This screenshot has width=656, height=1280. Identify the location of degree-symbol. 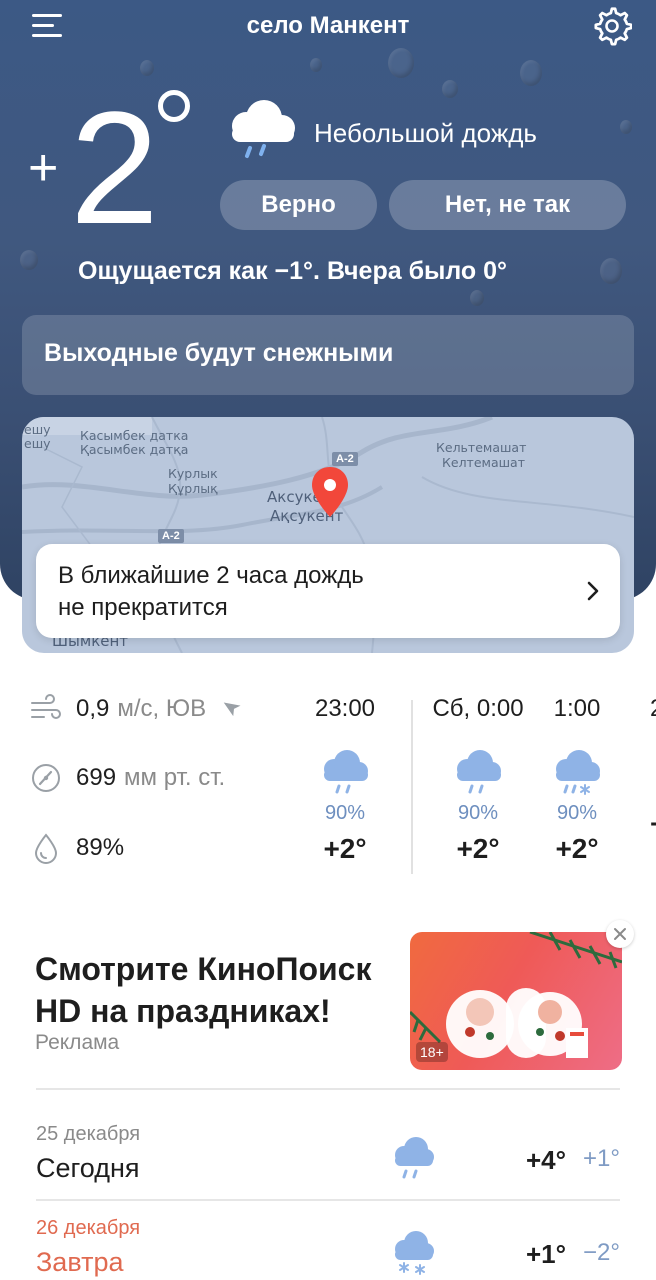
(174, 106).